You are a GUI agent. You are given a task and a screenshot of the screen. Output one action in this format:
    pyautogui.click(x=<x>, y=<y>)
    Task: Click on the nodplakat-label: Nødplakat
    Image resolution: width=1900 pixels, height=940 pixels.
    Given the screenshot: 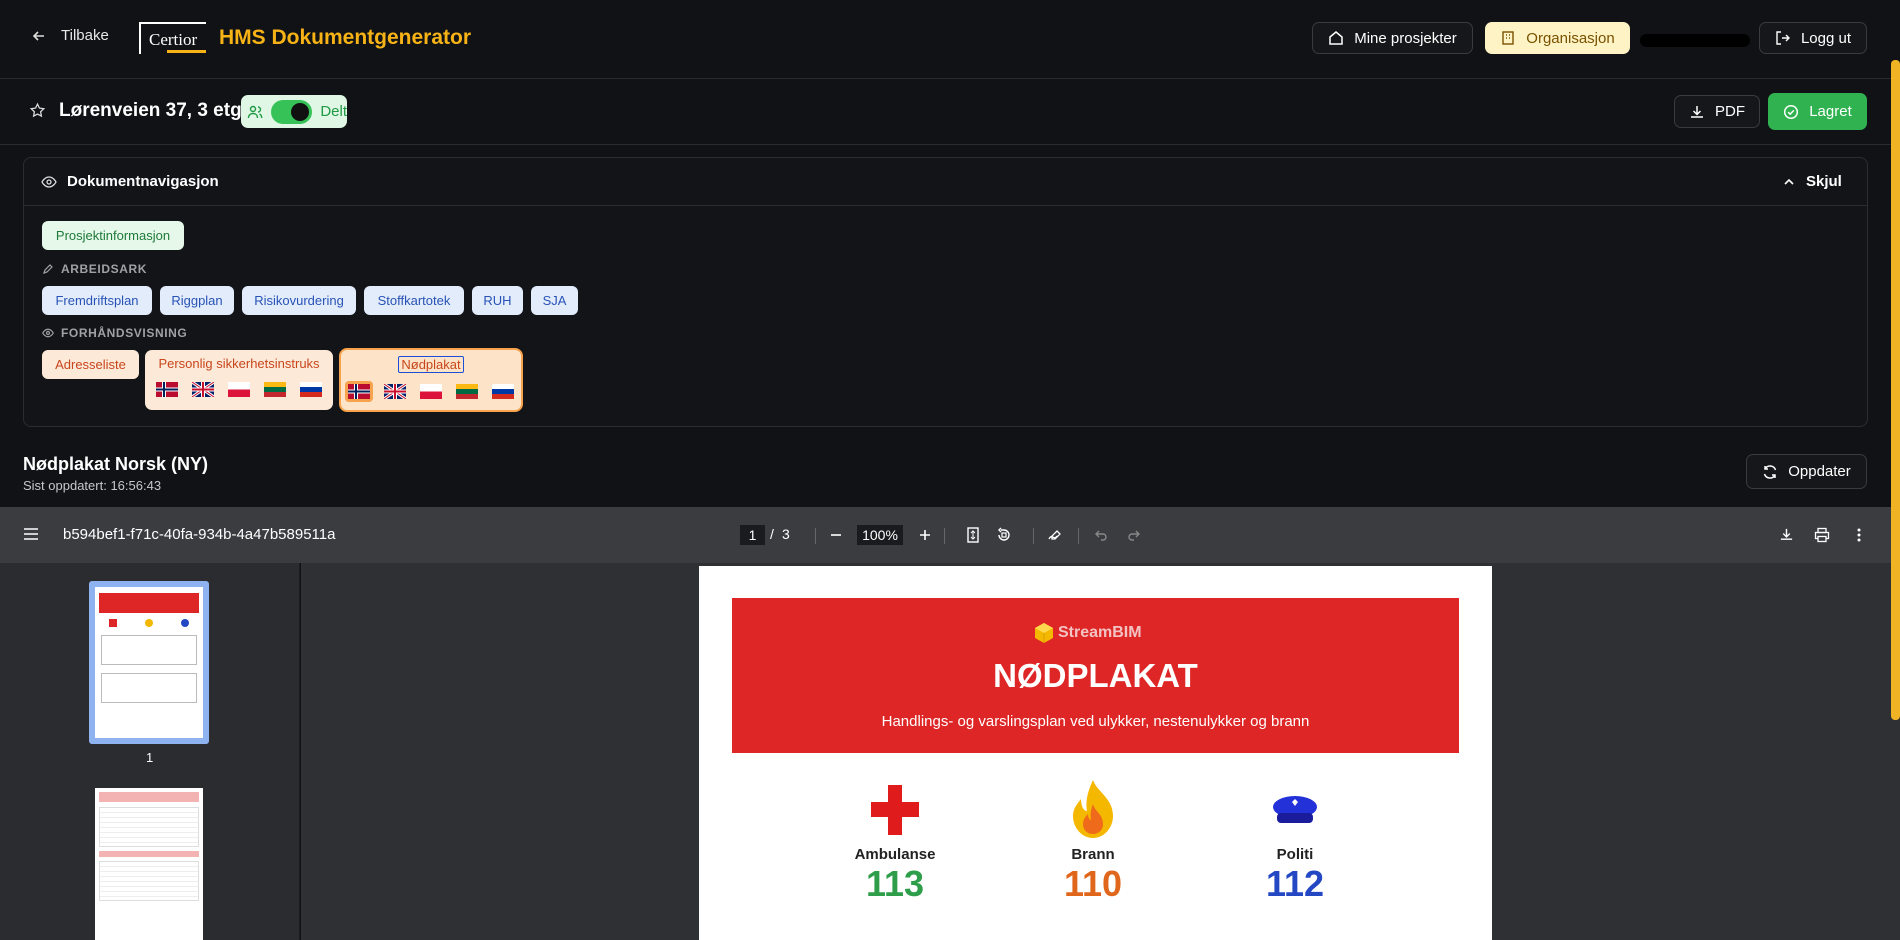 What is the action you would take?
    pyautogui.click(x=431, y=364)
    